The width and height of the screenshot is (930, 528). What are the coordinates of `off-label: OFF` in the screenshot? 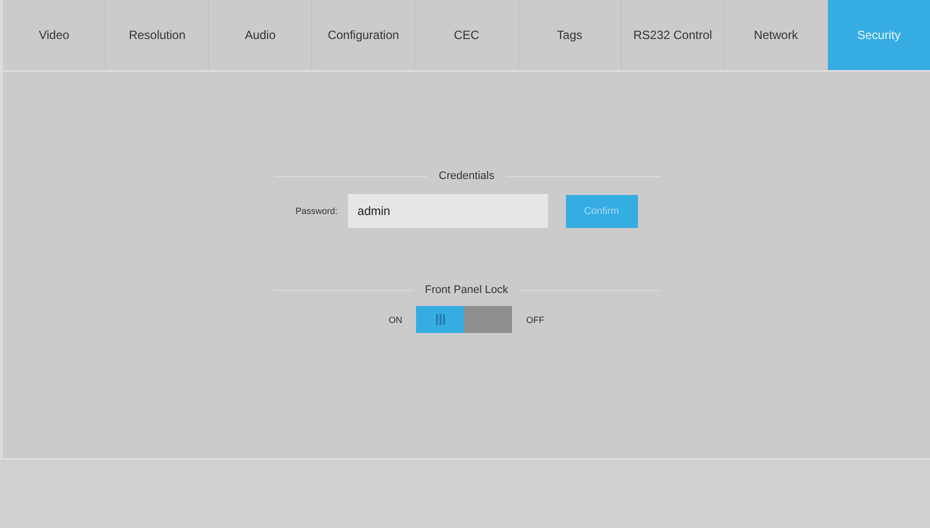 It's located at (535, 319).